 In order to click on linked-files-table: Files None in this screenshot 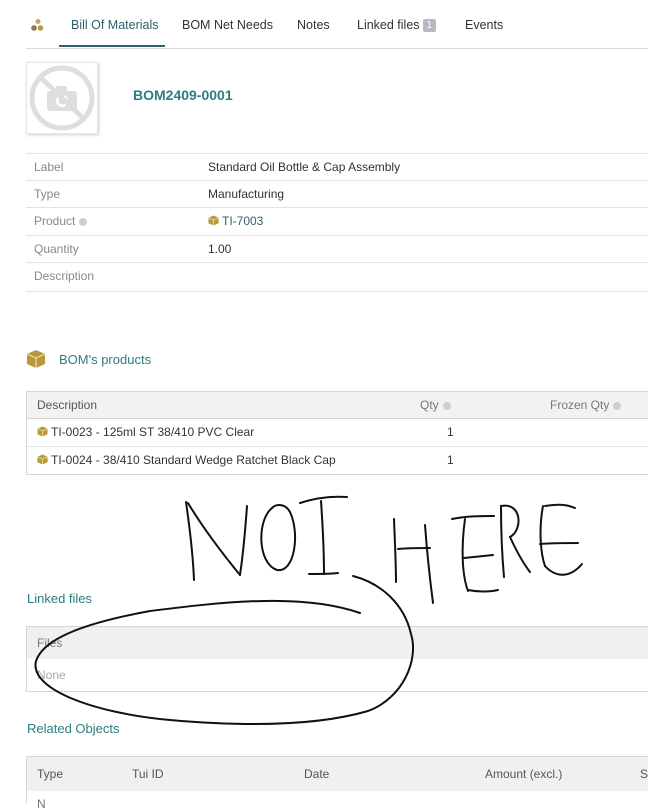, I will do `click(337, 659)`.